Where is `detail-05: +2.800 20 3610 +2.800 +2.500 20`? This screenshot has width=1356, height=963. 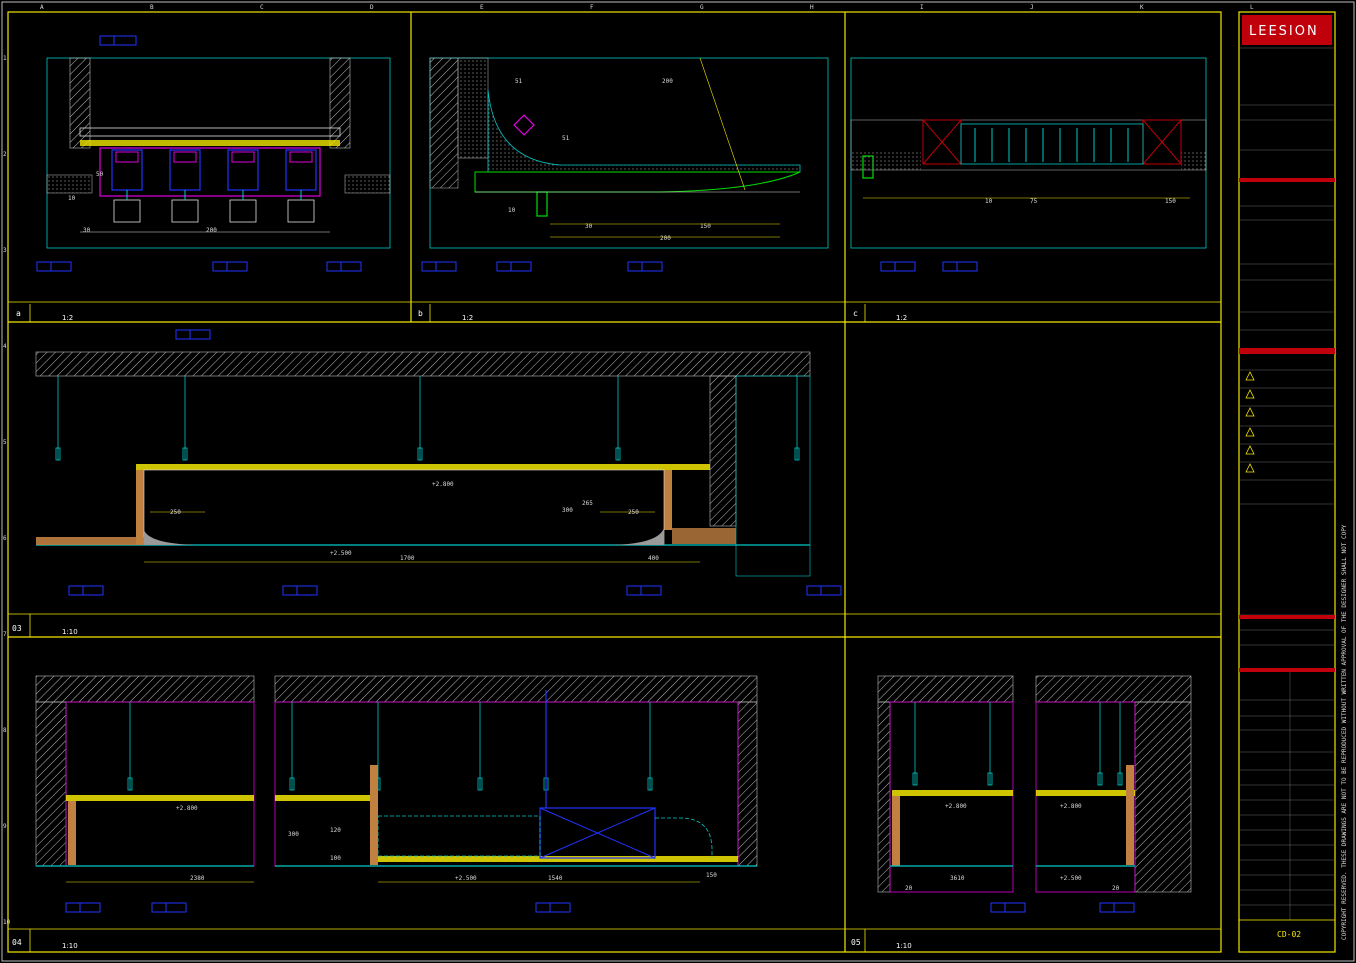 detail-05: +2.800 20 3610 +2.800 +2.500 20 is located at coordinates (1034, 794).